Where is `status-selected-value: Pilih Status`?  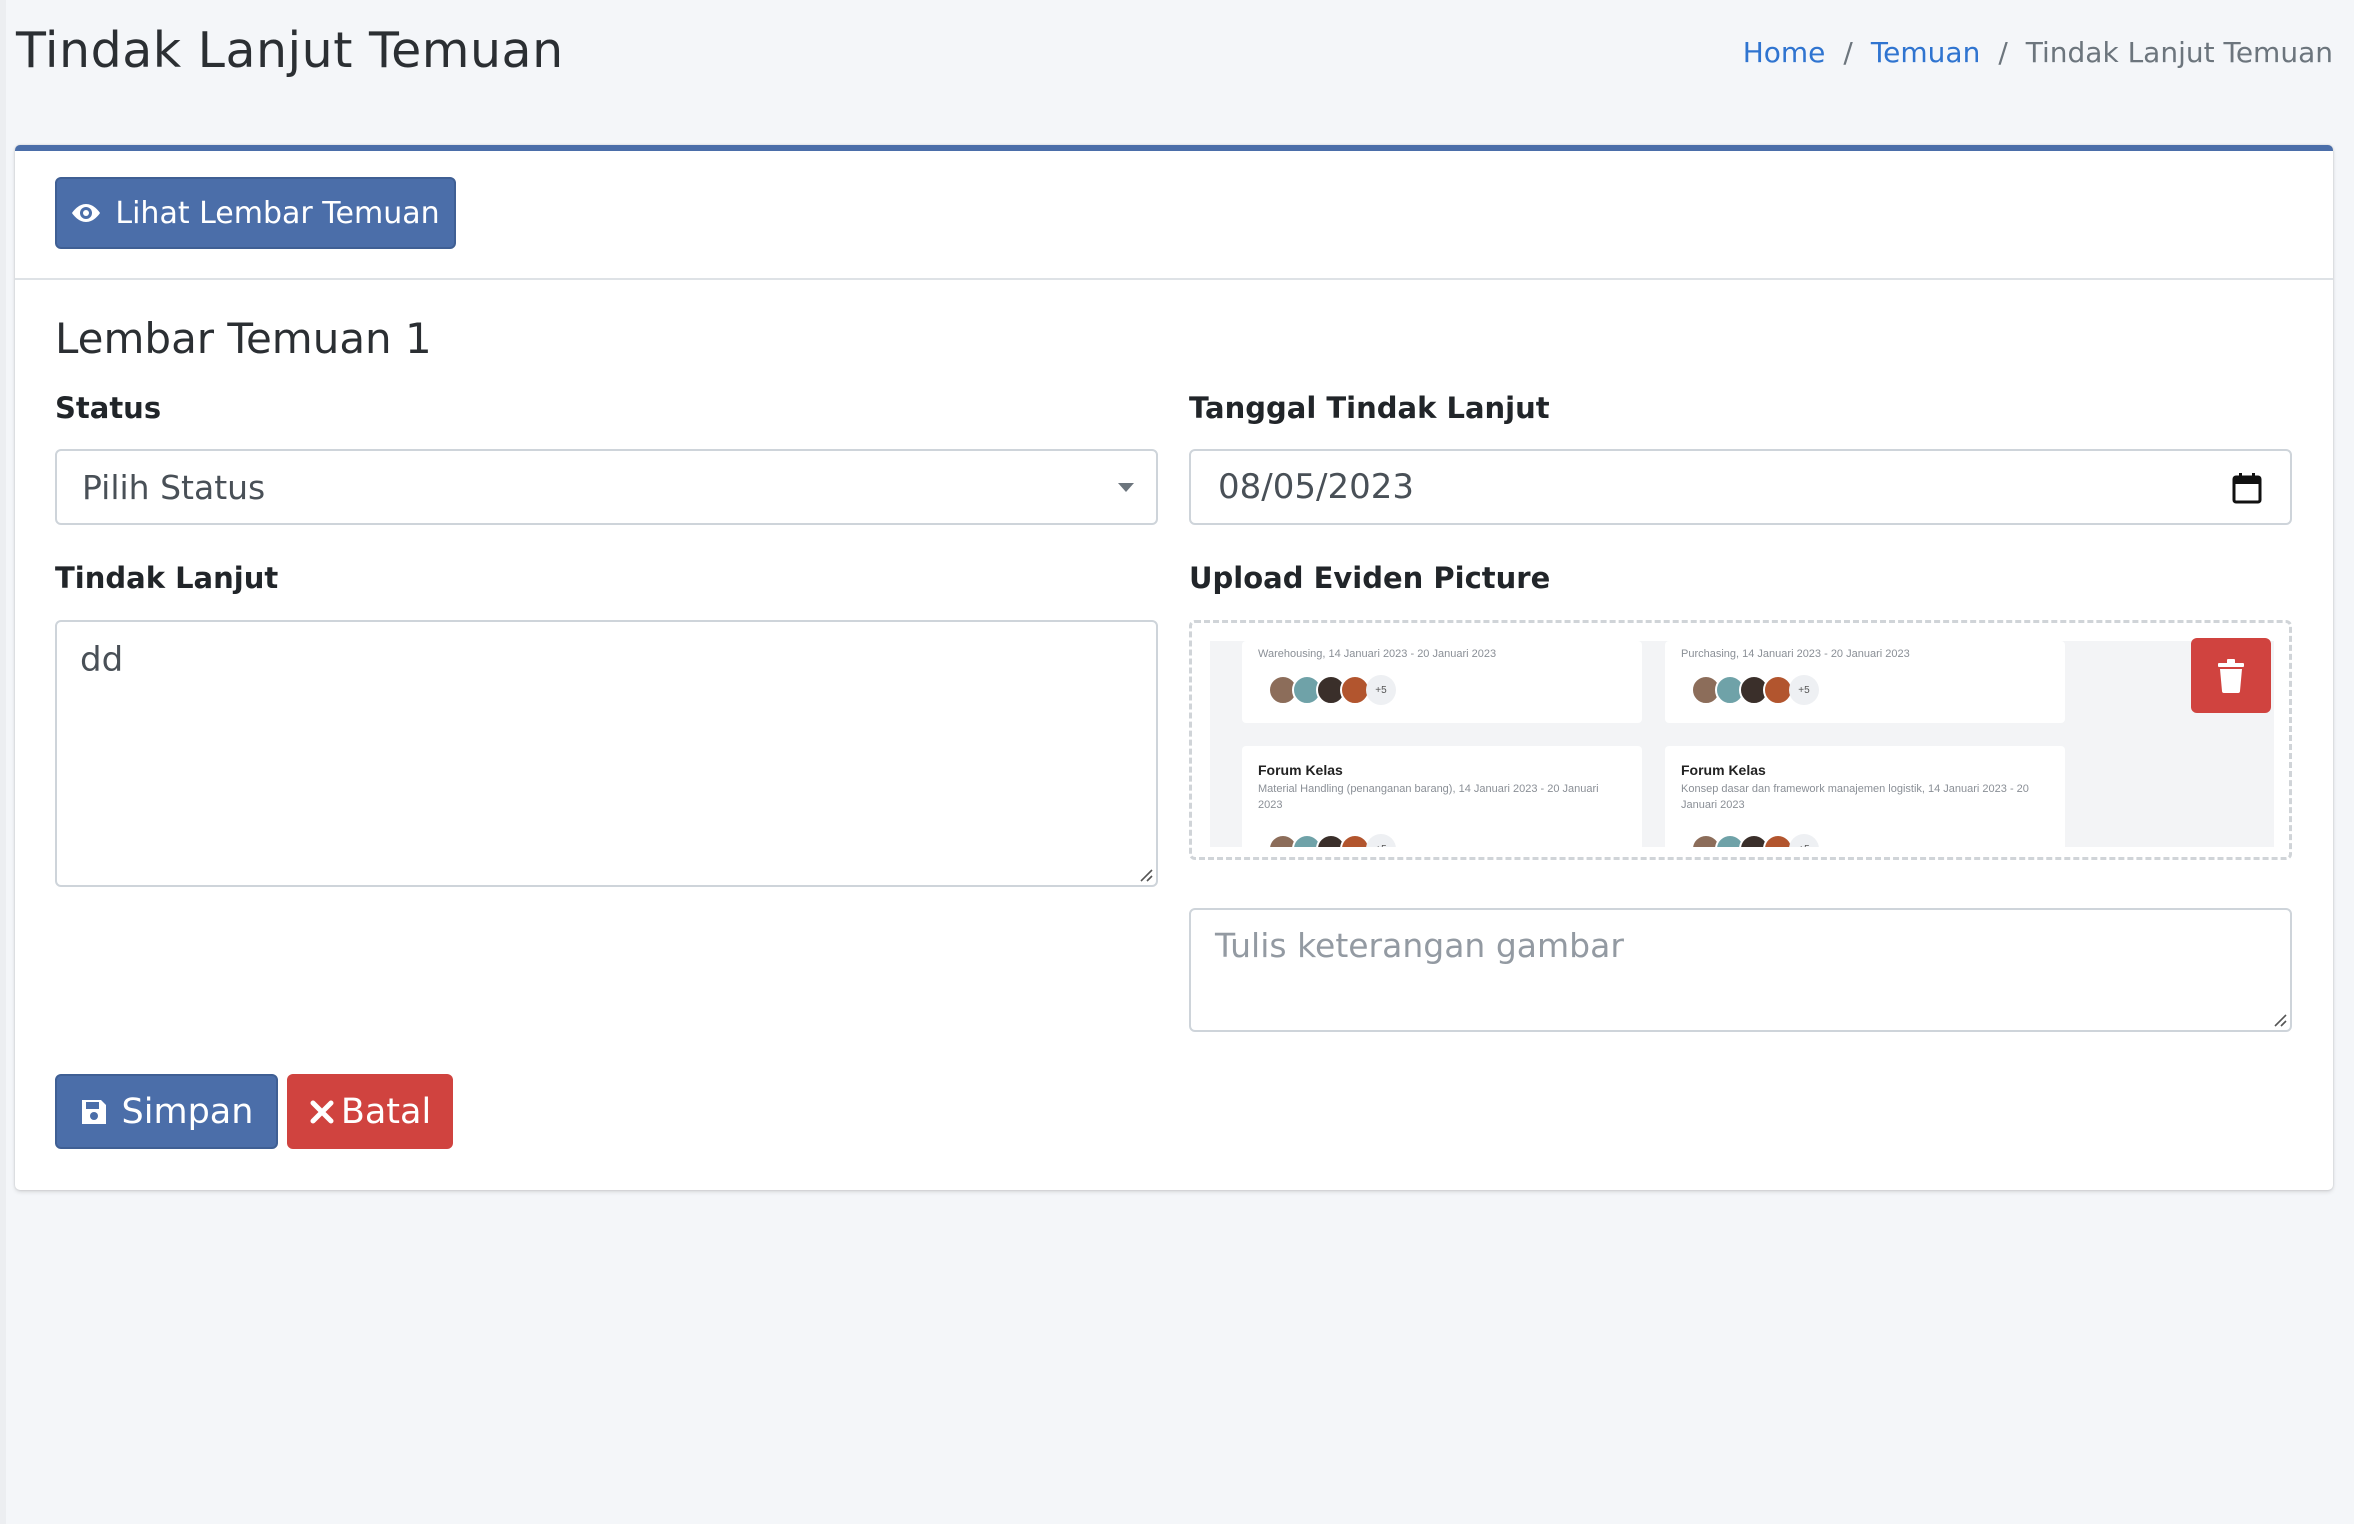 status-selected-value: Pilih Status is located at coordinates (174, 487).